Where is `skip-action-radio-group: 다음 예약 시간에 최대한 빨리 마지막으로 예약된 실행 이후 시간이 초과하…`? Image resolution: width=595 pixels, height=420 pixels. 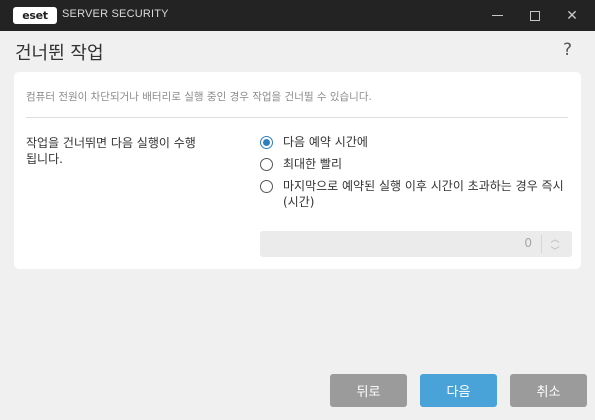
skip-action-radio-group: 다음 예약 시간에 최대한 빨리 마지막으로 예약된 실행 이후 시간이 초과하… is located at coordinates (415, 175).